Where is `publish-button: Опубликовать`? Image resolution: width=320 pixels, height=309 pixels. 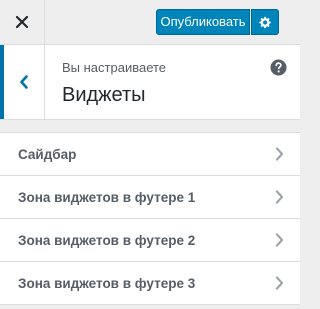 publish-button: Опубликовать is located at coordinates (203, 22).